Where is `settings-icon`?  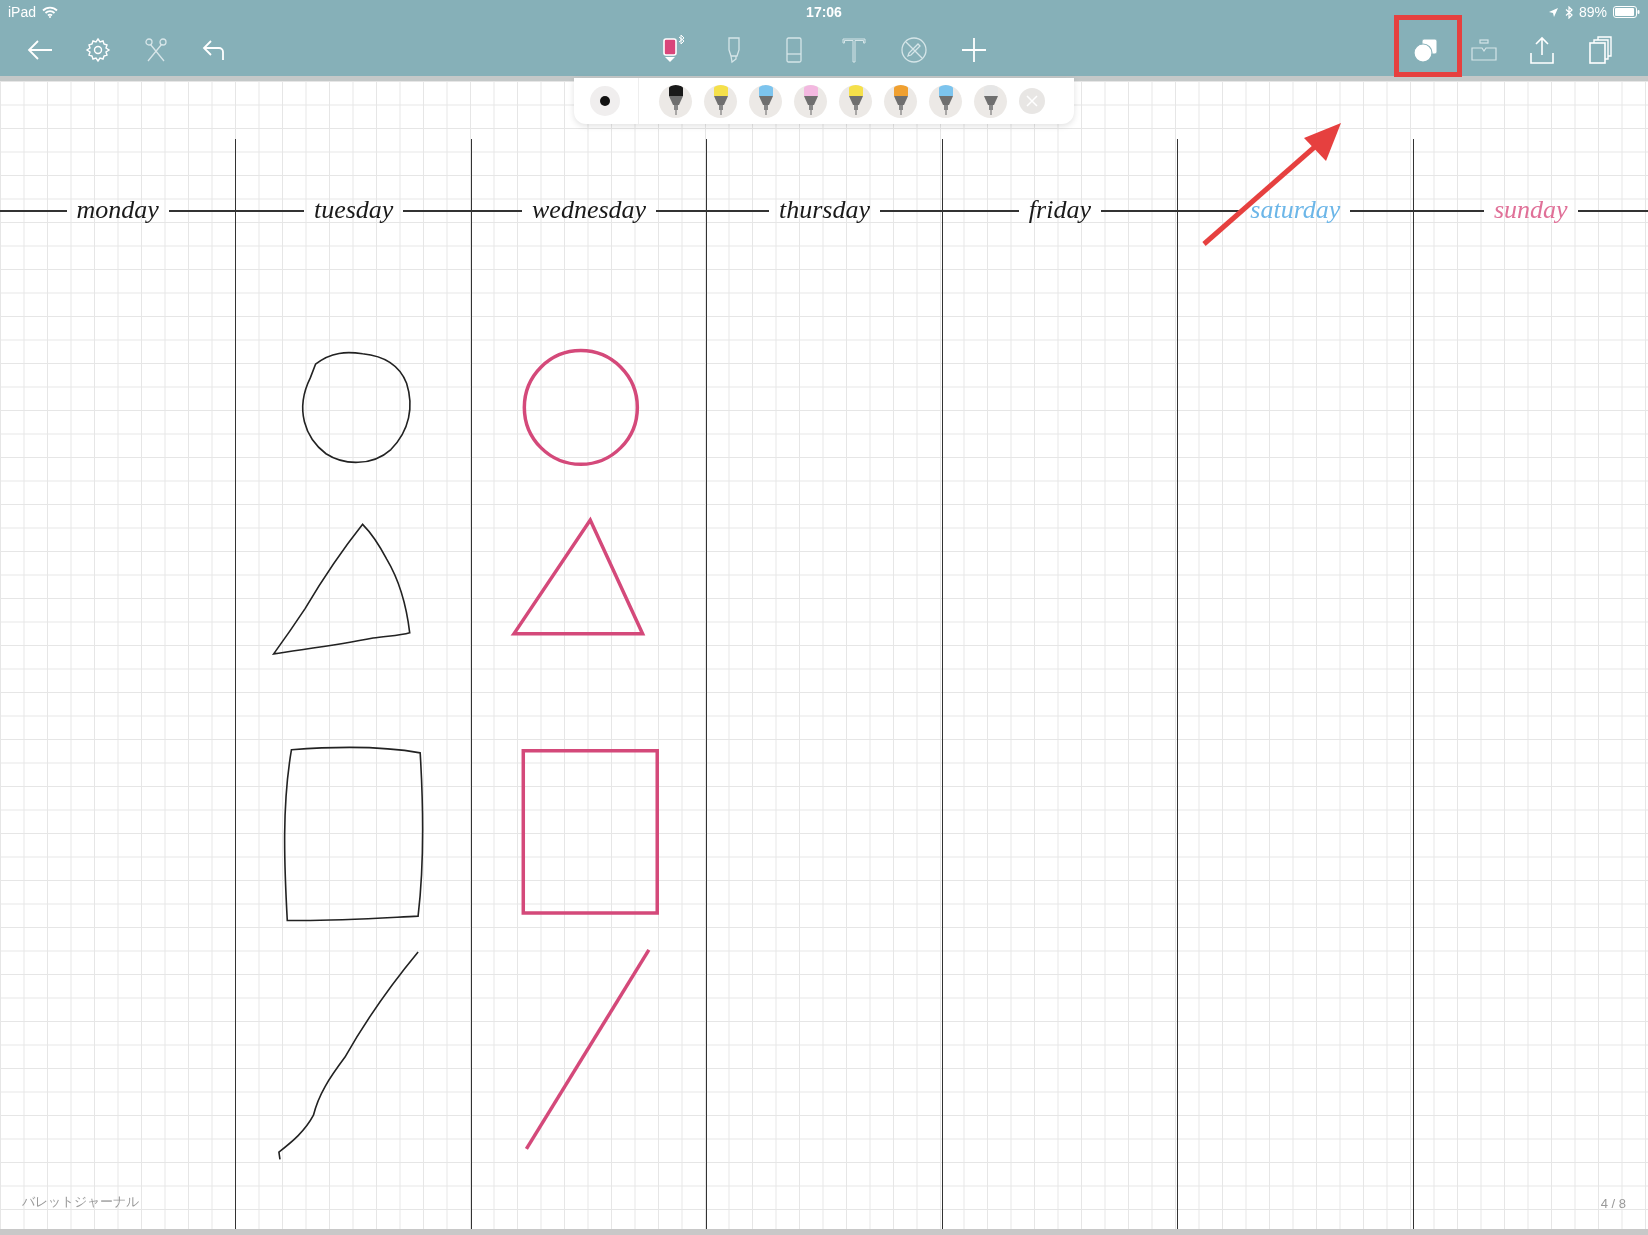
settings-icon is located at coordinates (98, 50).